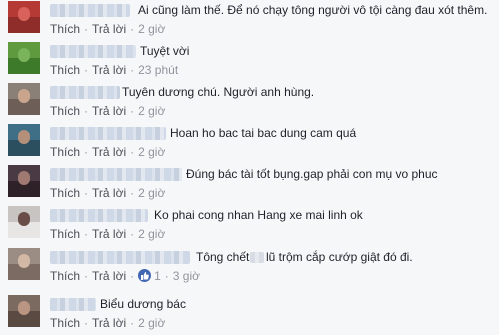  Describe the element at coordinates (223, 257) in the screenshot. I see `comment-text-part: Tông chết` at that location.